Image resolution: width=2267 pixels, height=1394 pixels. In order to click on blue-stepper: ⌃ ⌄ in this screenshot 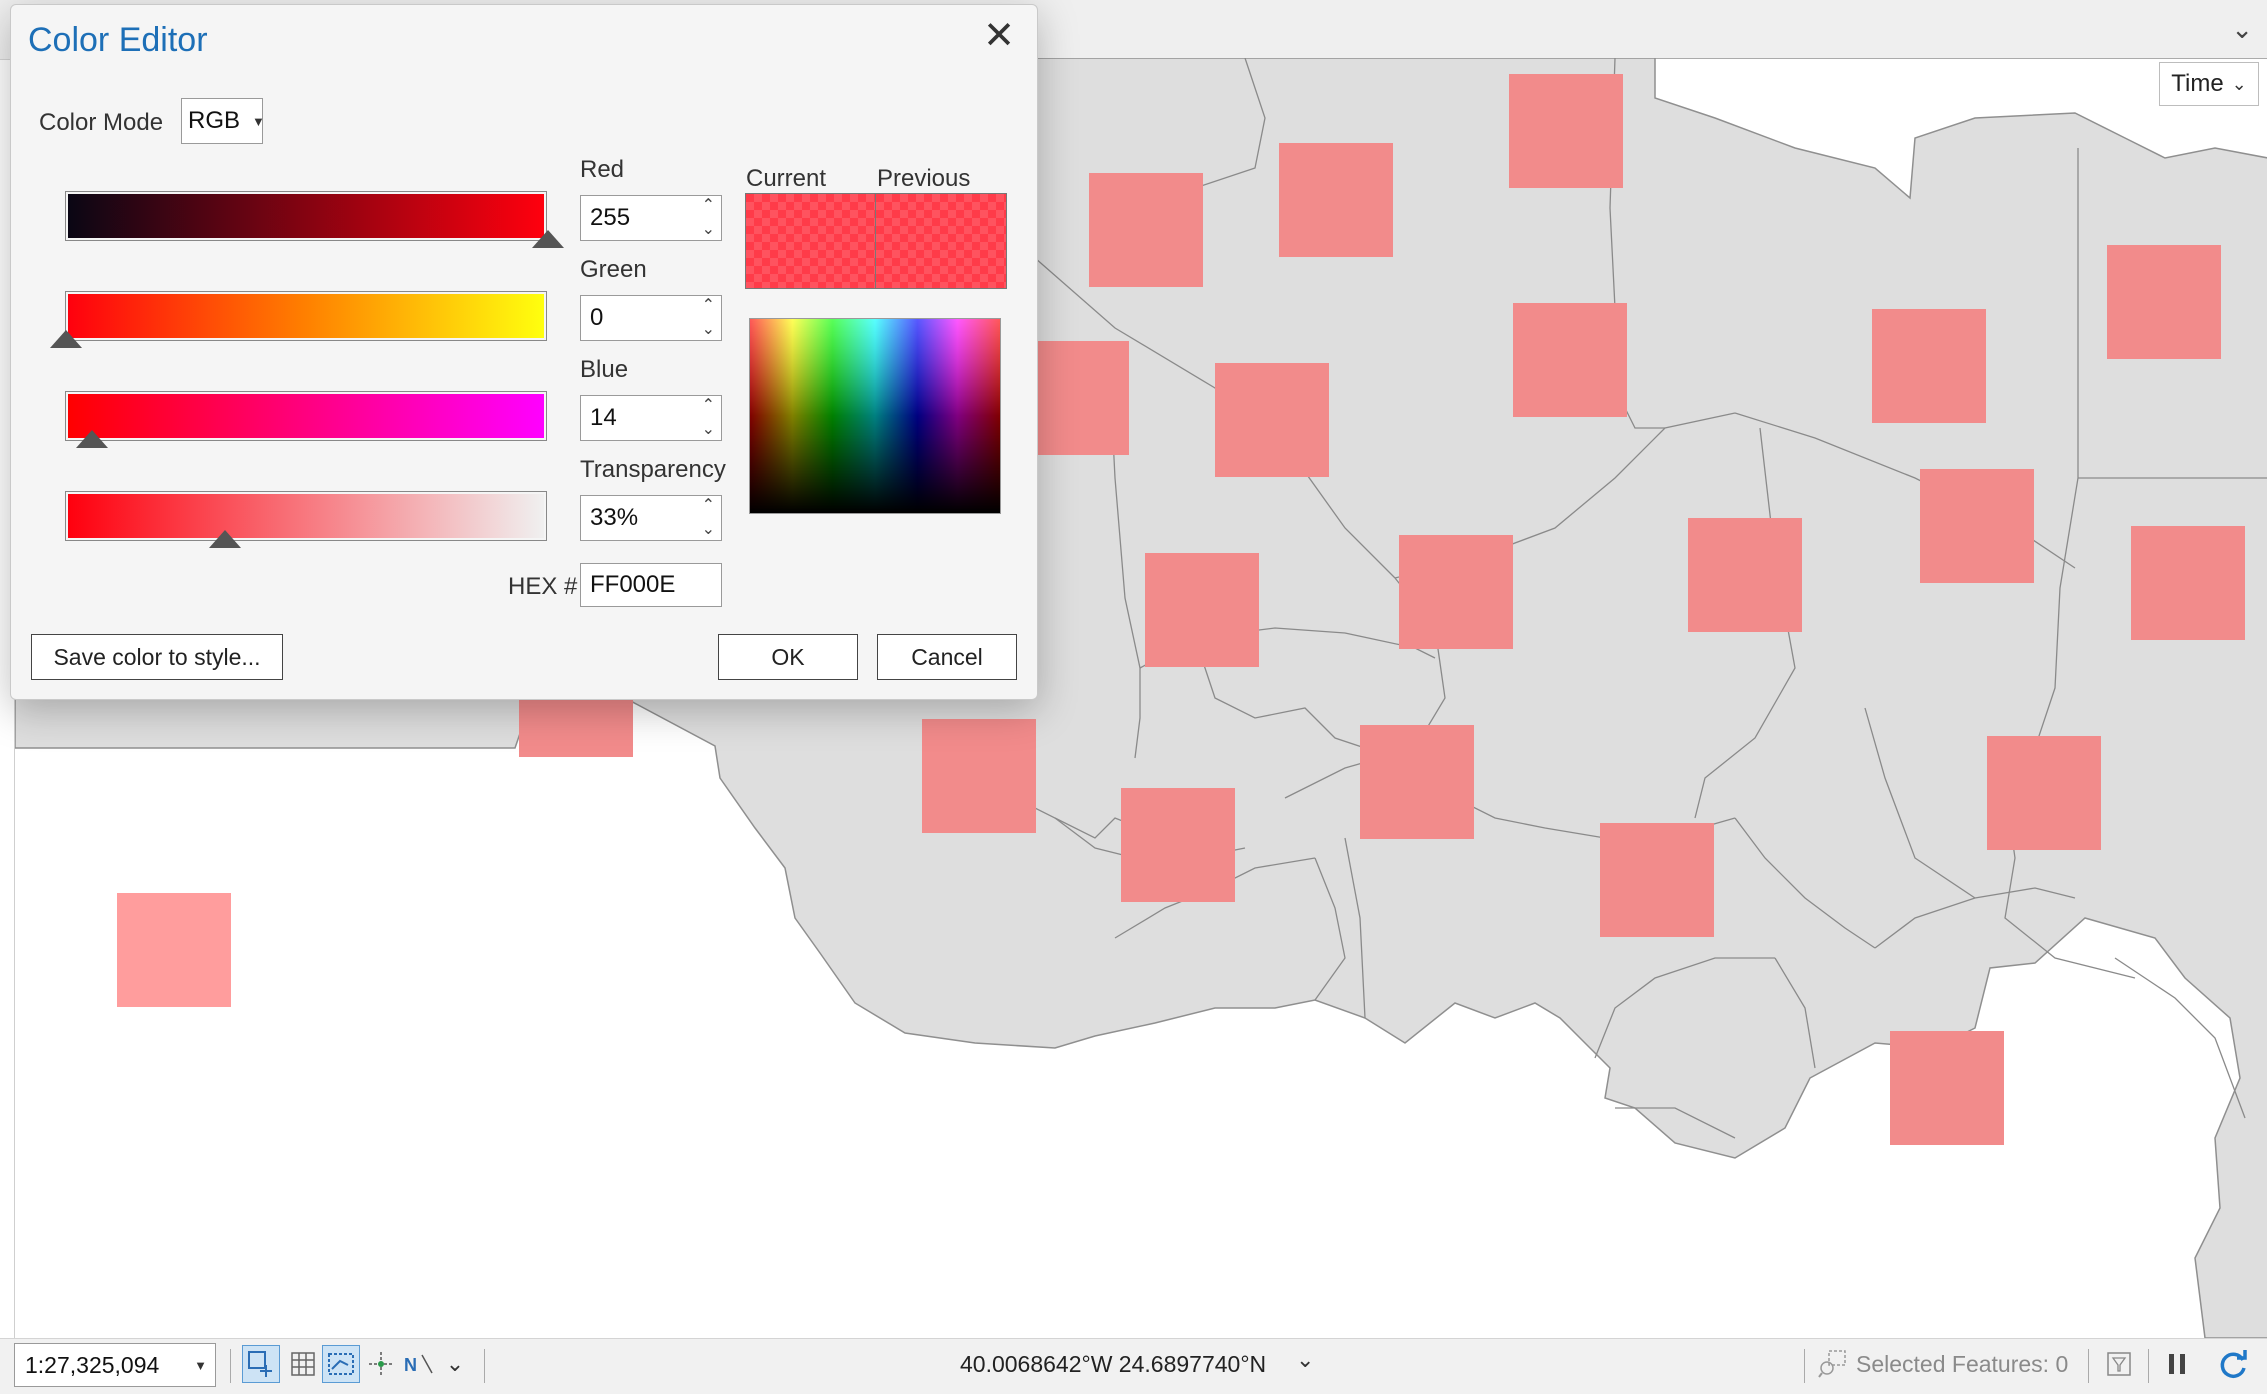, I will do `click(708, 418)`.